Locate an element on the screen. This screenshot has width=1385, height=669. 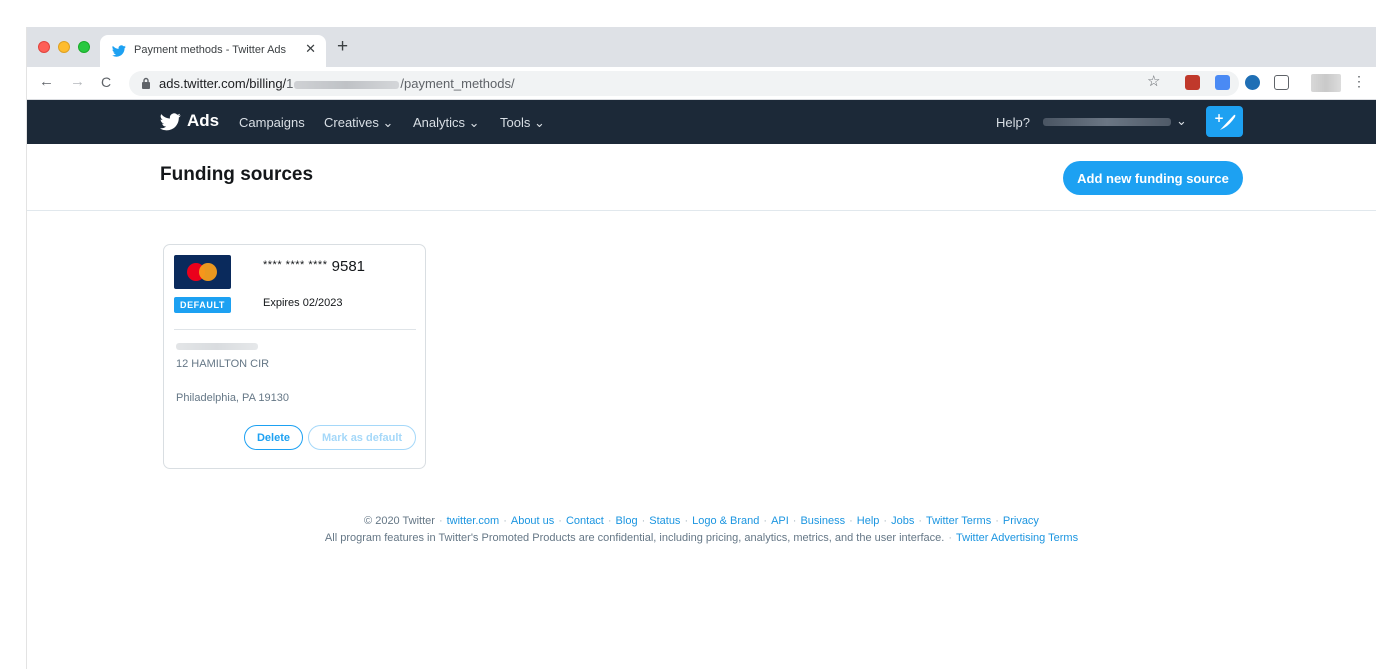
reload-icon: C is located at coordinates (106, 82).